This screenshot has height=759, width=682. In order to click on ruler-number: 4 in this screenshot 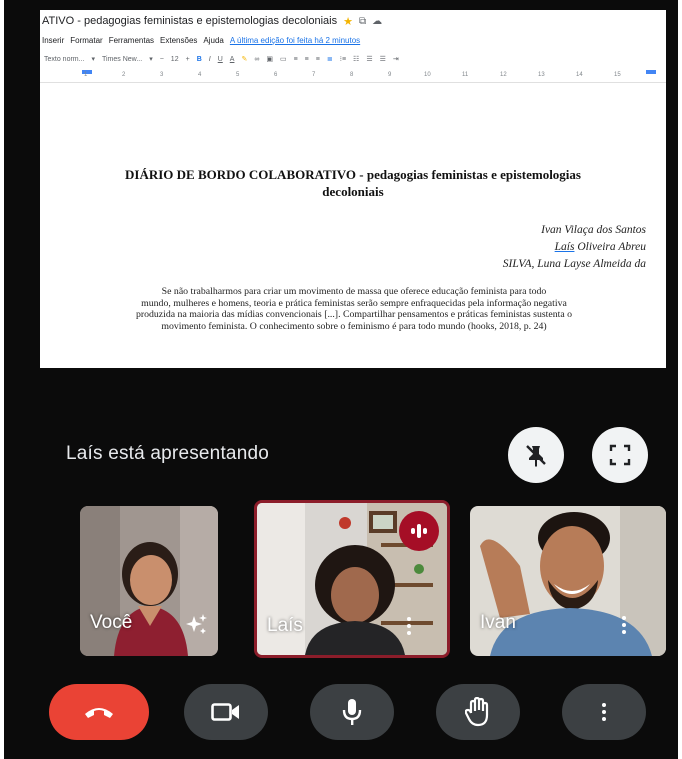, I will do `click(200, 75)`.